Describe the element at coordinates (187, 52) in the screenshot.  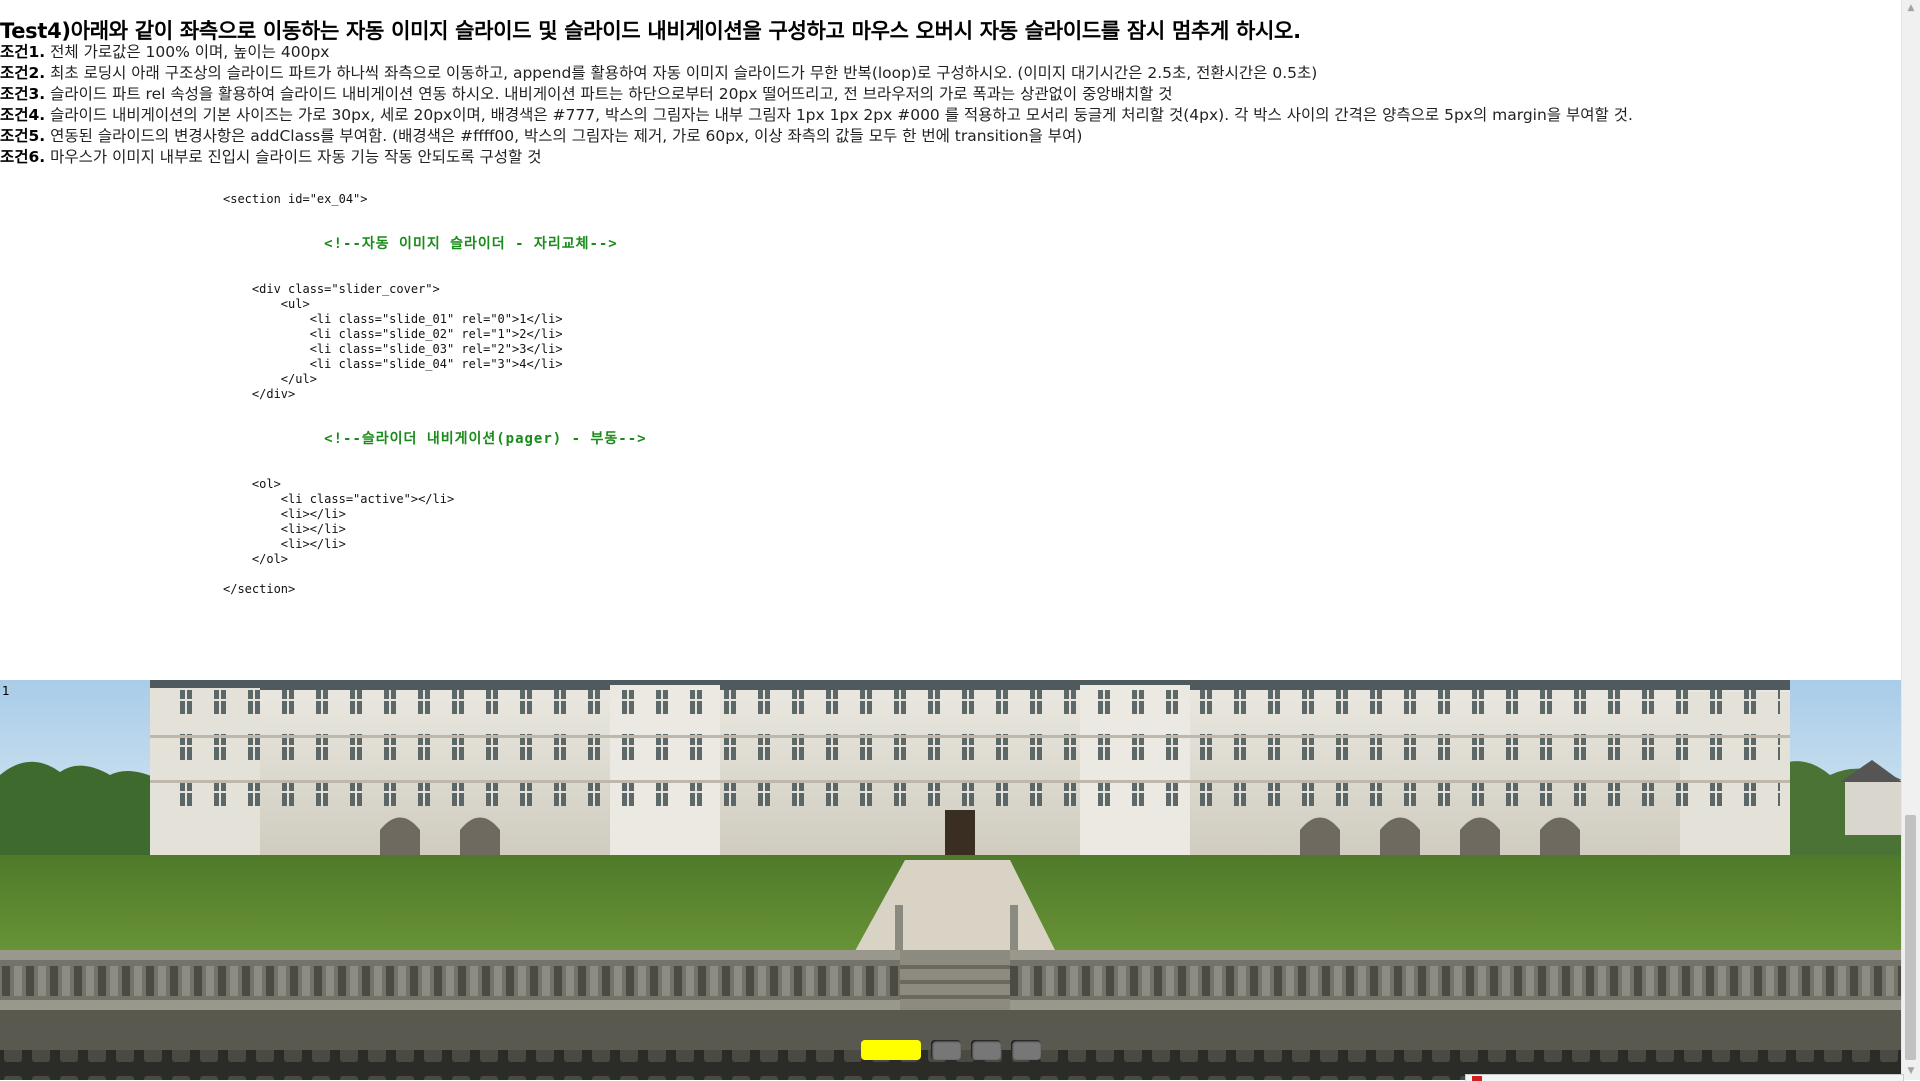
I see `condition-text: 전체 가로값은 100% 이며, 높이는 400px` at that location.